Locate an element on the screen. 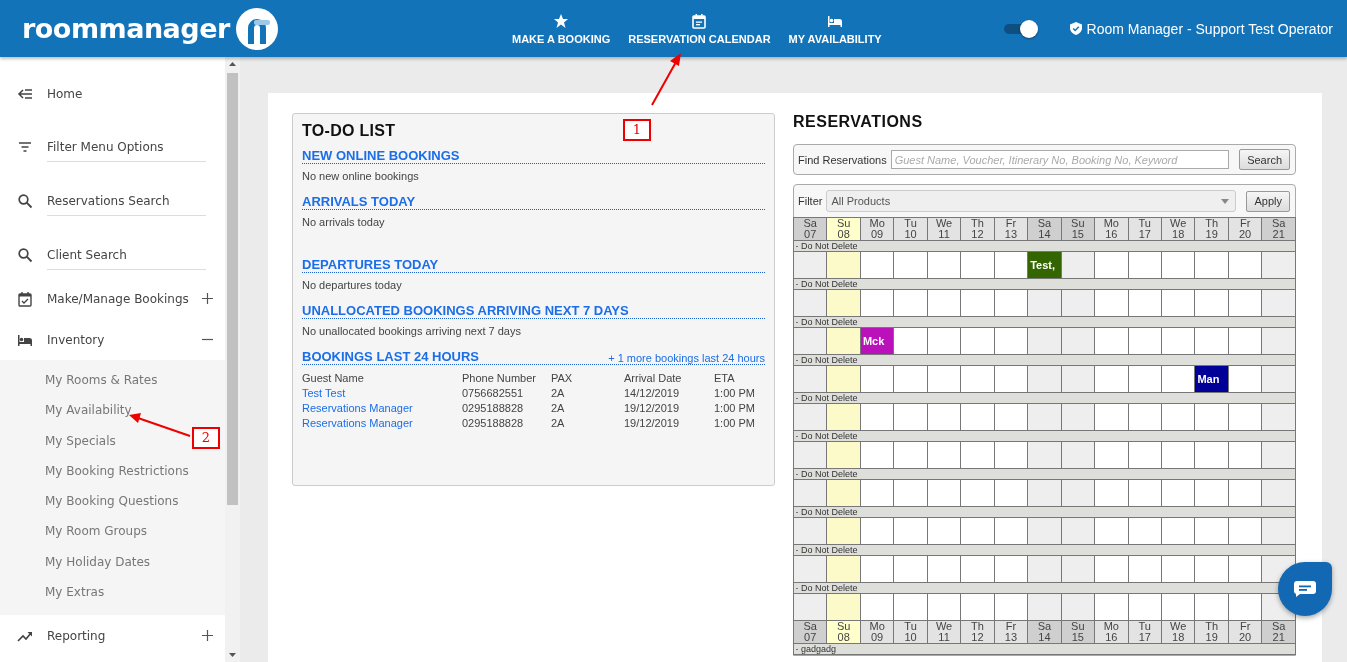 This screenshot has width=1347, height=662. table-cell: 14/12/2019 is located at coordinates (669, 393).